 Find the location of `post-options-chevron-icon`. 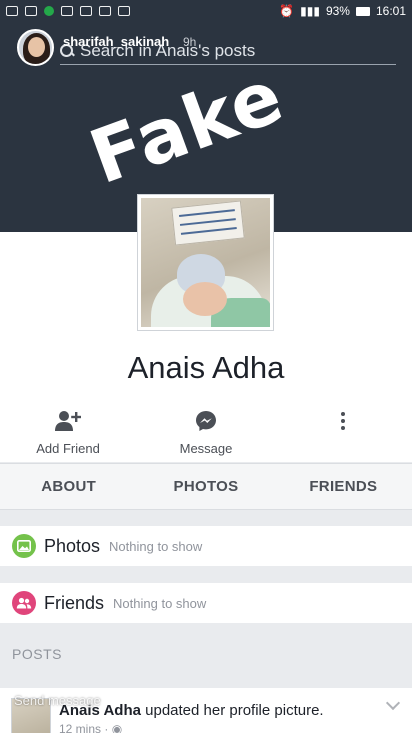

post-options-chevron-icon is located at coordinates (393, 703).